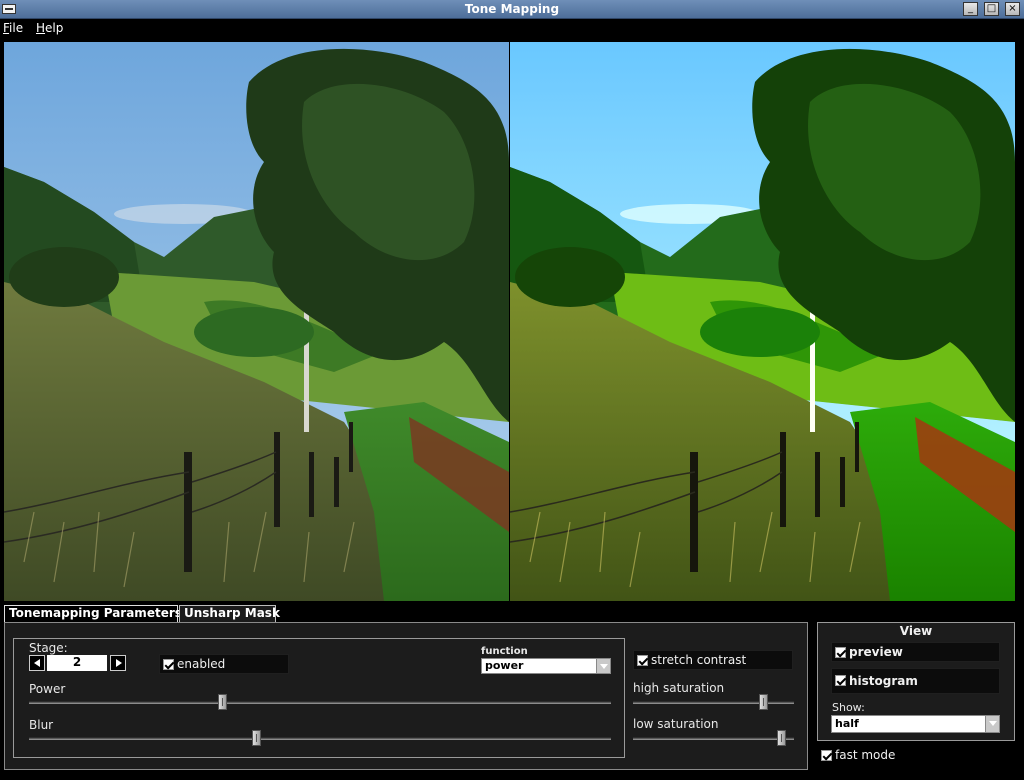 This screenshot has height=780, width=1024. Describe the element at coordinates (13, 28) in the screenshot. I see `menu-file: File` at that location.